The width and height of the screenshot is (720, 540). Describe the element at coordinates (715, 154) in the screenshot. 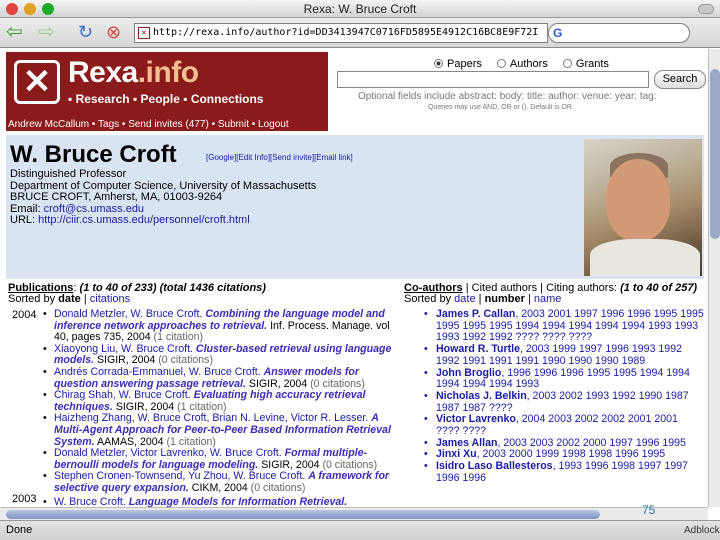

I see `vertical-scroll-thumb` at that location.